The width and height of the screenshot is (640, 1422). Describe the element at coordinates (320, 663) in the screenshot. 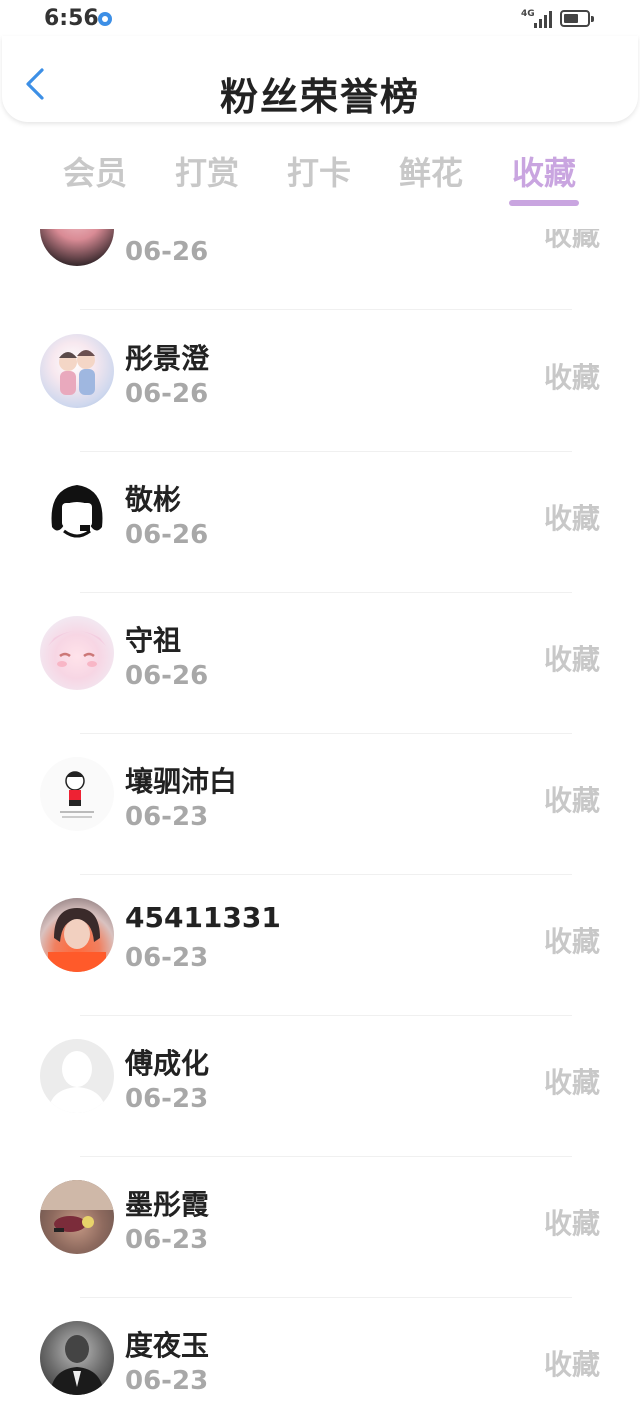

I see `list-item: 守祖 06-26 收藏` at that location.